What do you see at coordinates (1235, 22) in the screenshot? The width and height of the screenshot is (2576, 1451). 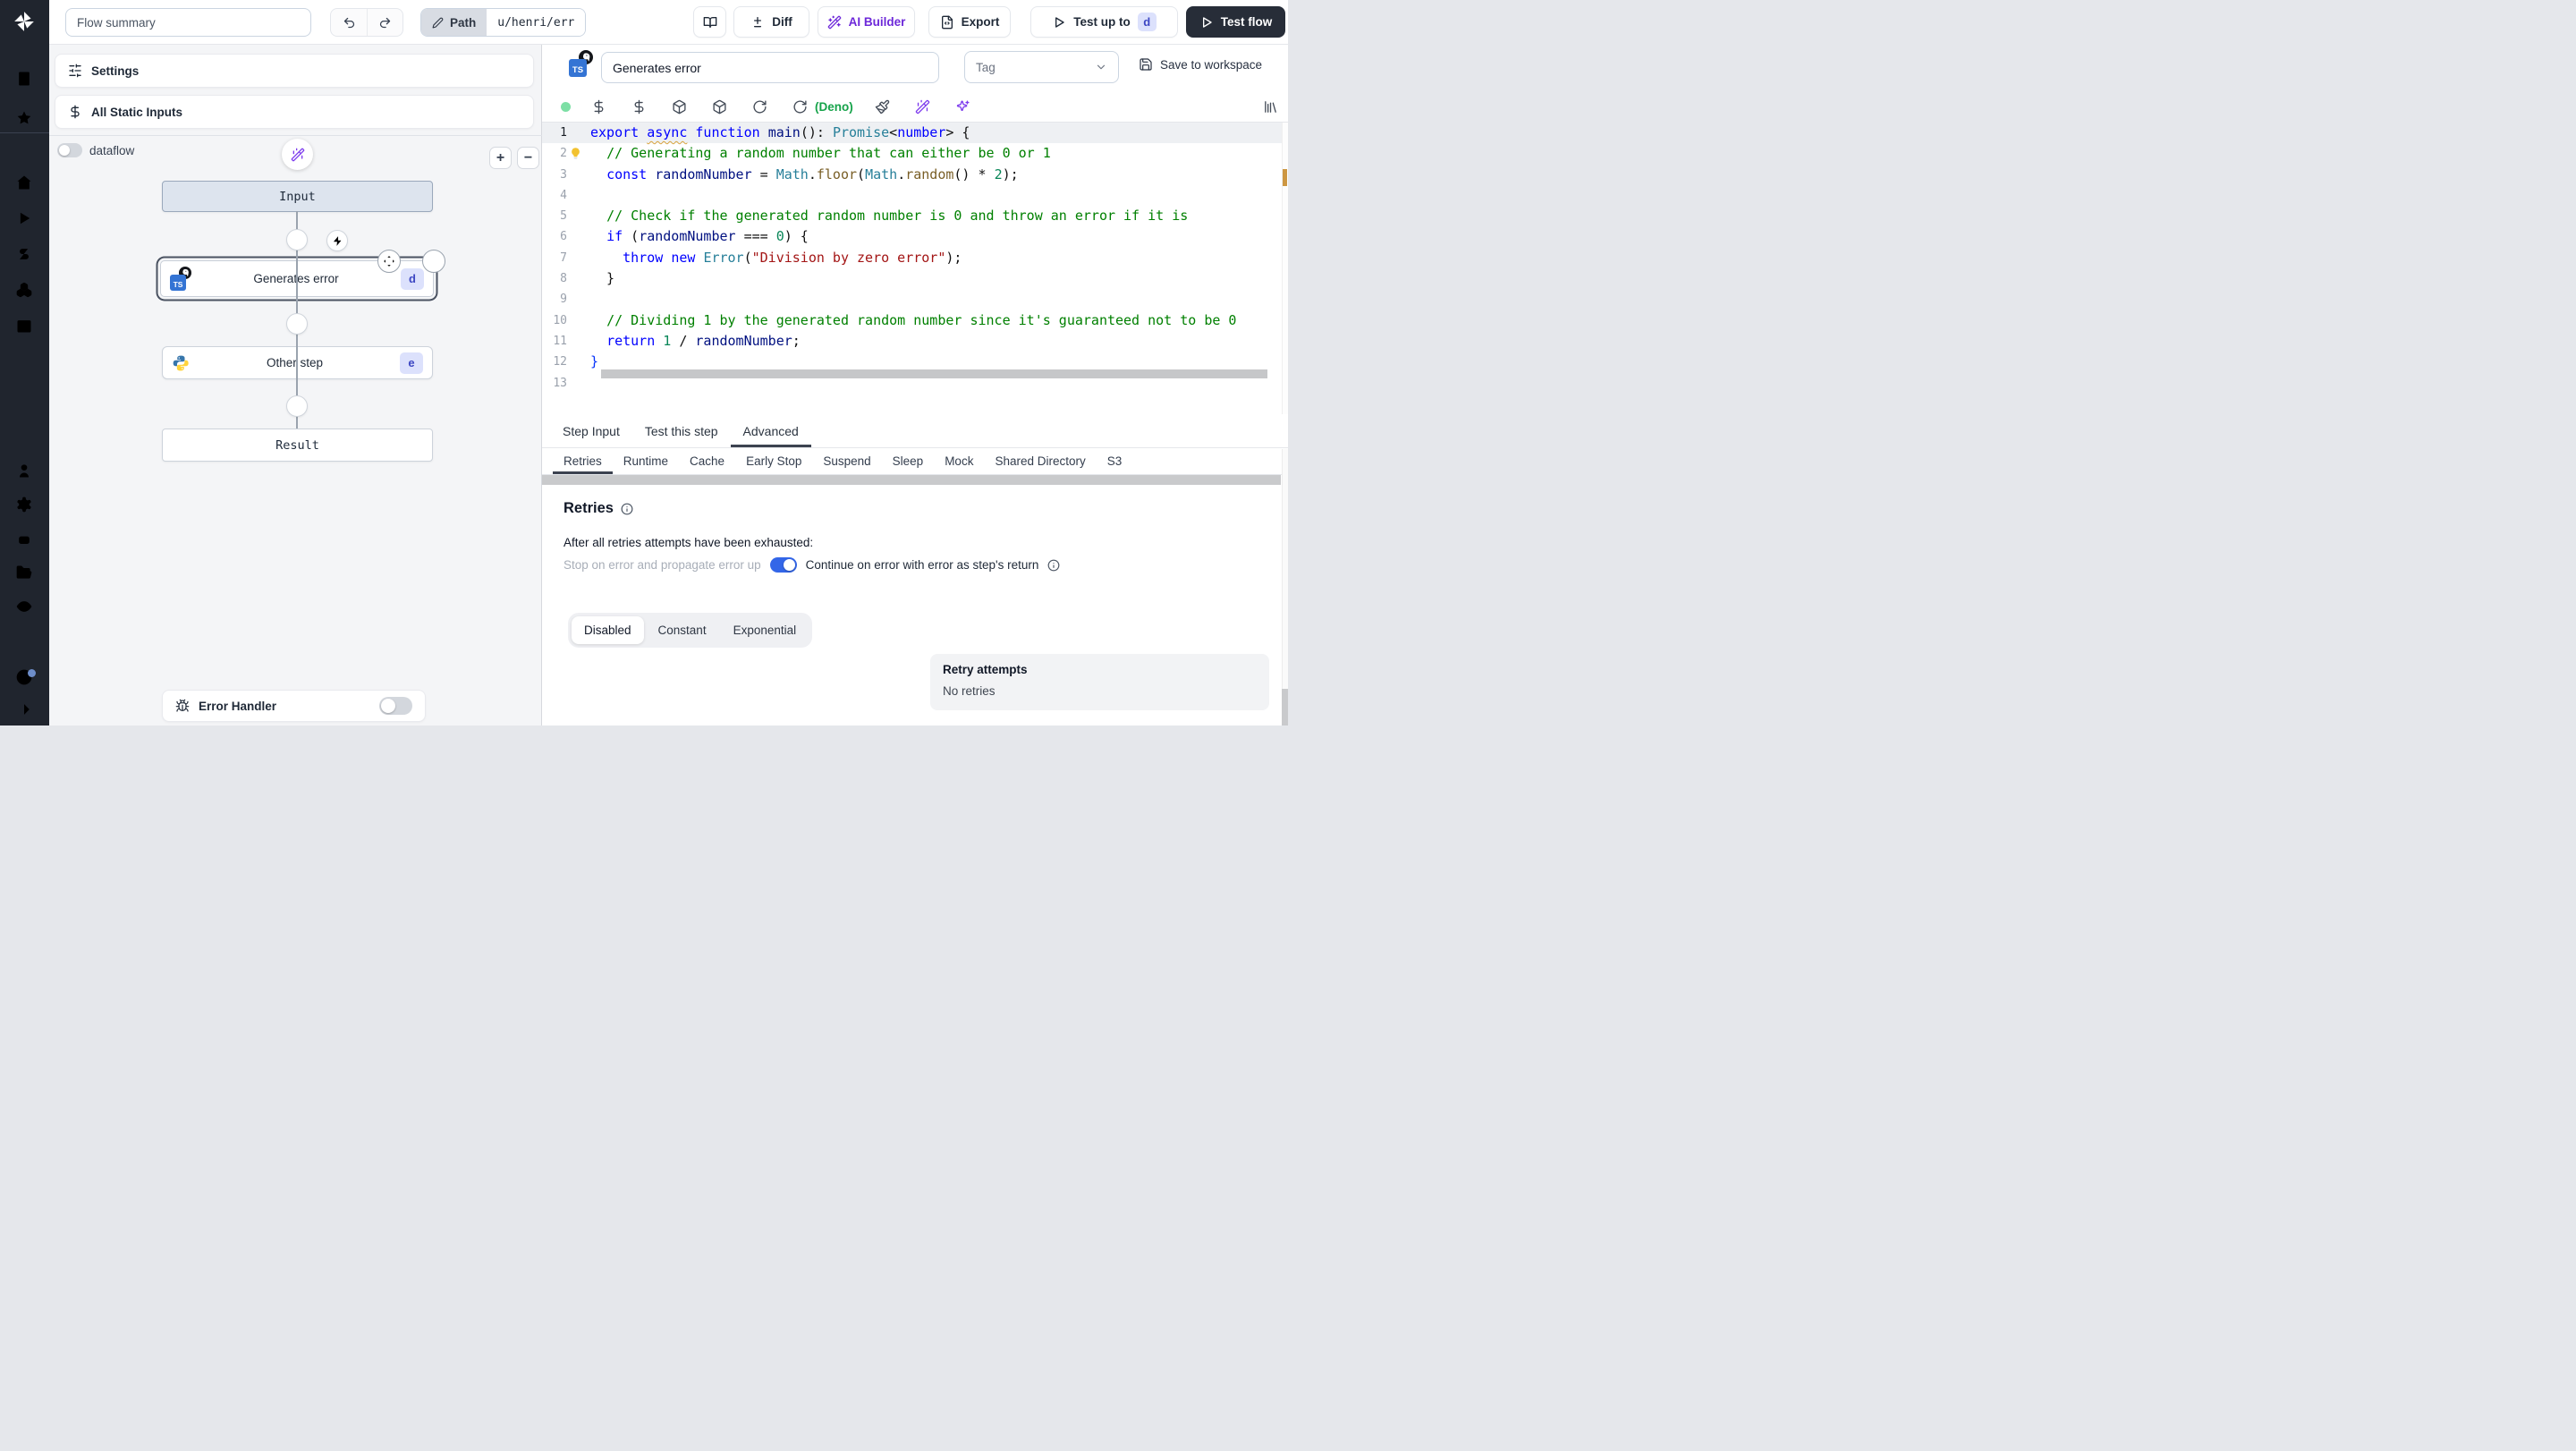 I see `test-flow-button: Test flow` at bounding box center [1235, 22].